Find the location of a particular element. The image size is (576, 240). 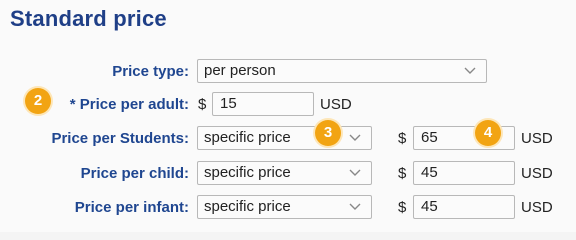

students-selected: specific price is located at coordinates (247, 137).